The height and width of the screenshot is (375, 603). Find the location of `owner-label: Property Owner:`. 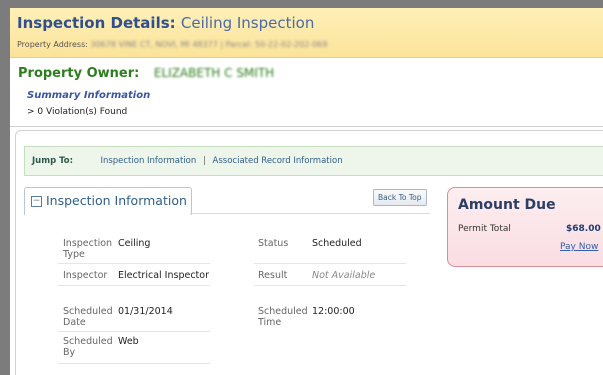

owner-label: Property Owner: is located at coordinates (79, 73).